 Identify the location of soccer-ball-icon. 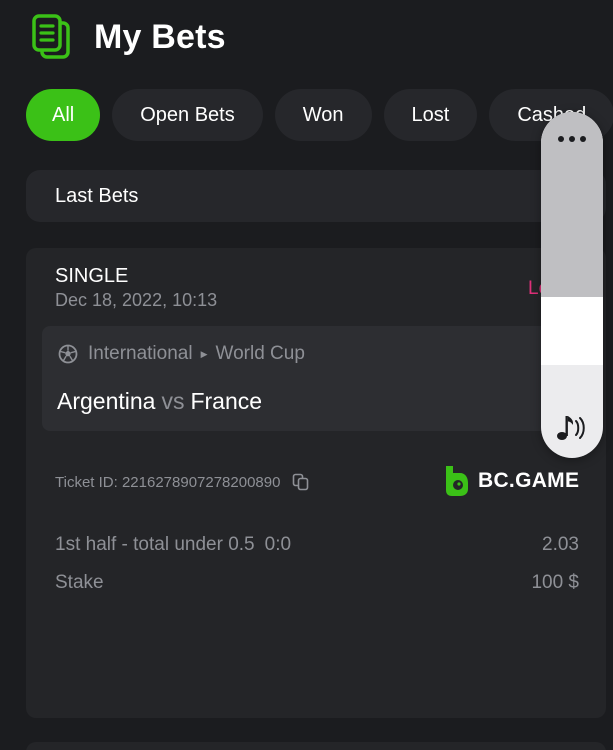
(68, 354).